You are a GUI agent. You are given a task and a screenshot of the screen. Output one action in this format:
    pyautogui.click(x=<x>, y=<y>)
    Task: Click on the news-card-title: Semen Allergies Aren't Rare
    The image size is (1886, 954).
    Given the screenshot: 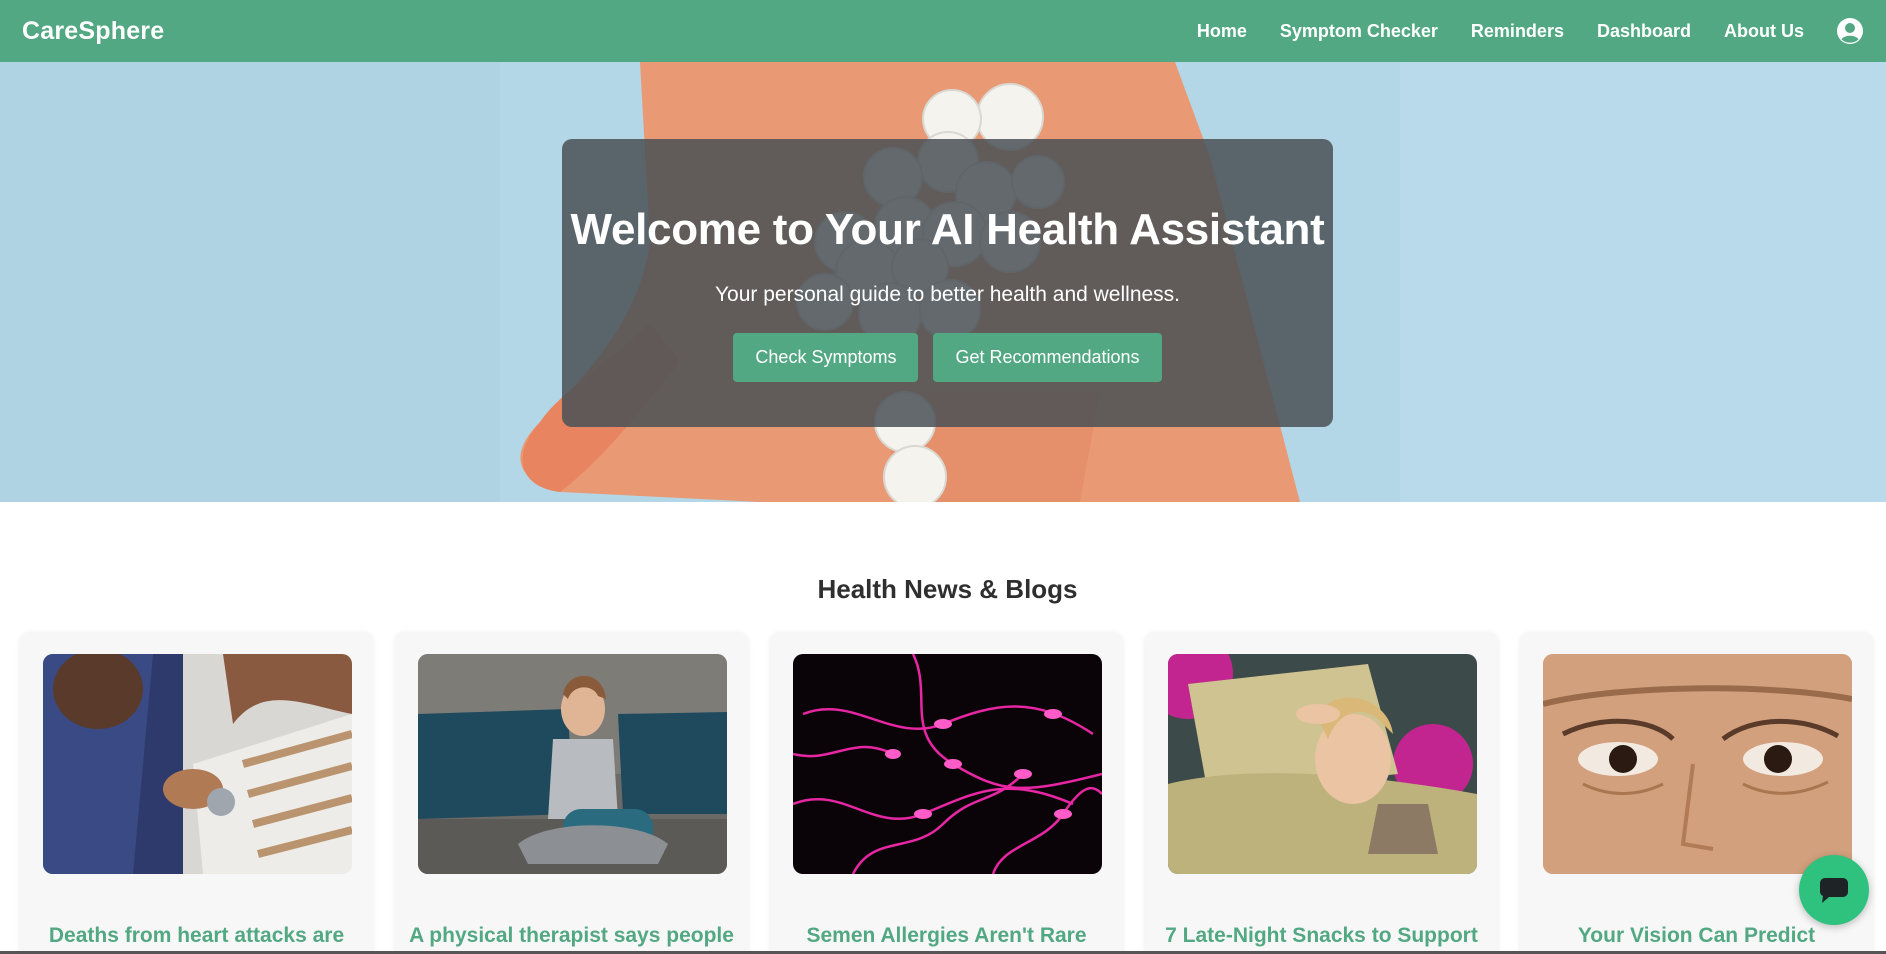 What is the action you would take?
    pyautogui.click(x=946, y=936)
    